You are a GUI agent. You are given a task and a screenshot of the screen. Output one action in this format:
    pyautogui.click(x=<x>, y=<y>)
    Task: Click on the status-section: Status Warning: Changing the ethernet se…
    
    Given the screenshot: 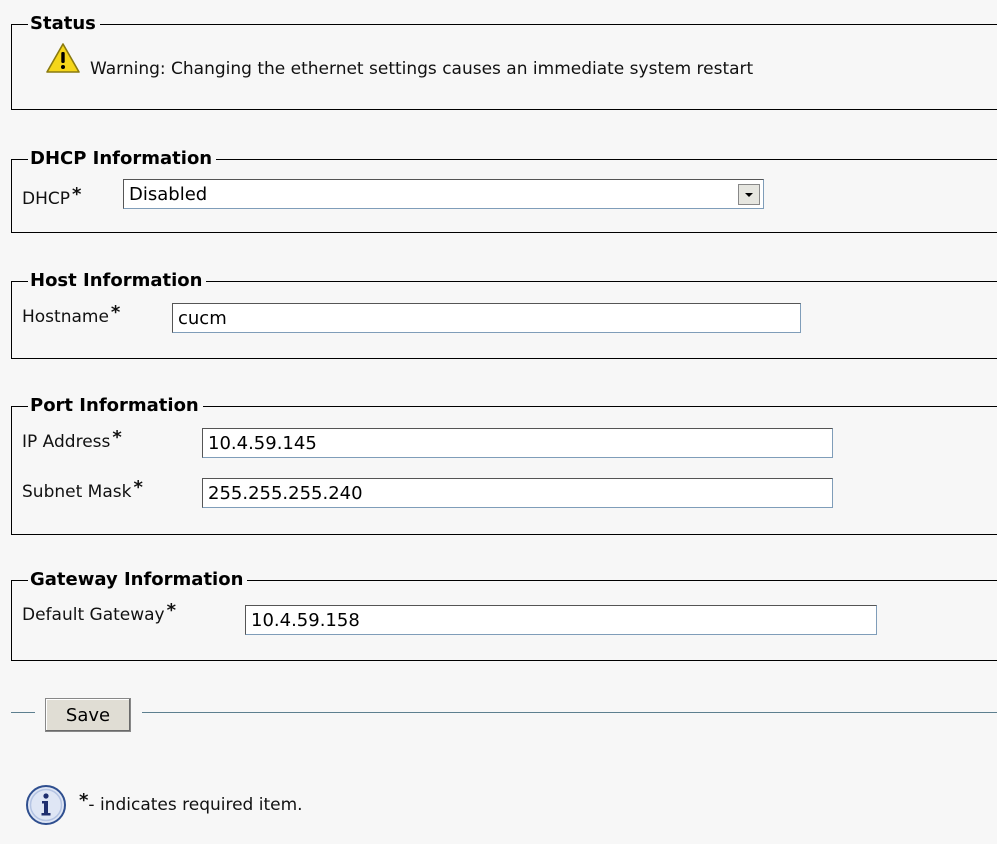 What is the action you would take?
    pyautogui.click(x=504, y=61)
    